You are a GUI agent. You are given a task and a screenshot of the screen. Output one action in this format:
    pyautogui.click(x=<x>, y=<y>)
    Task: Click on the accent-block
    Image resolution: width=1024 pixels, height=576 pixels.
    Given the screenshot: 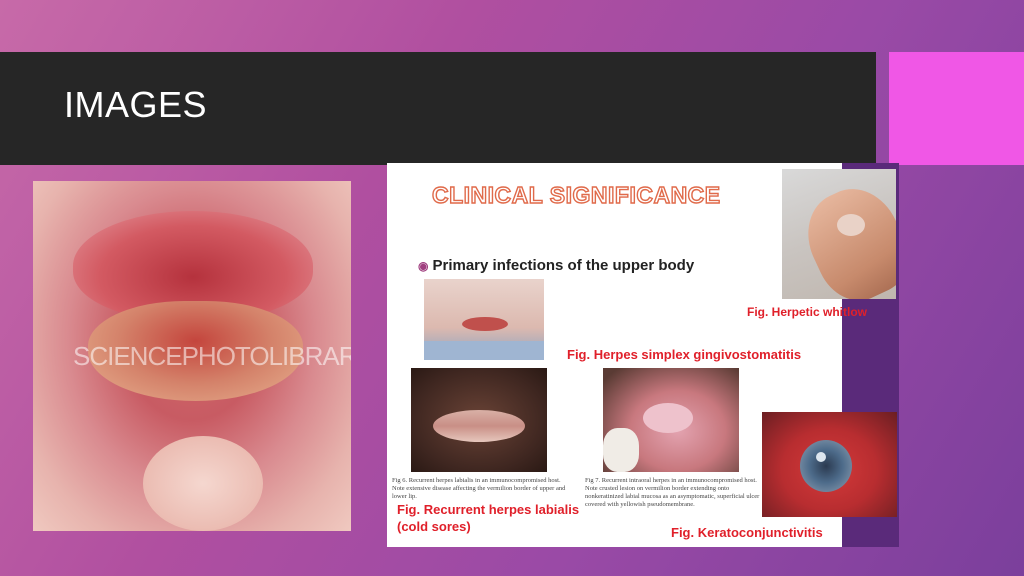 What is the action you would take?
    pyautogui.click(x=956, y=108)
    